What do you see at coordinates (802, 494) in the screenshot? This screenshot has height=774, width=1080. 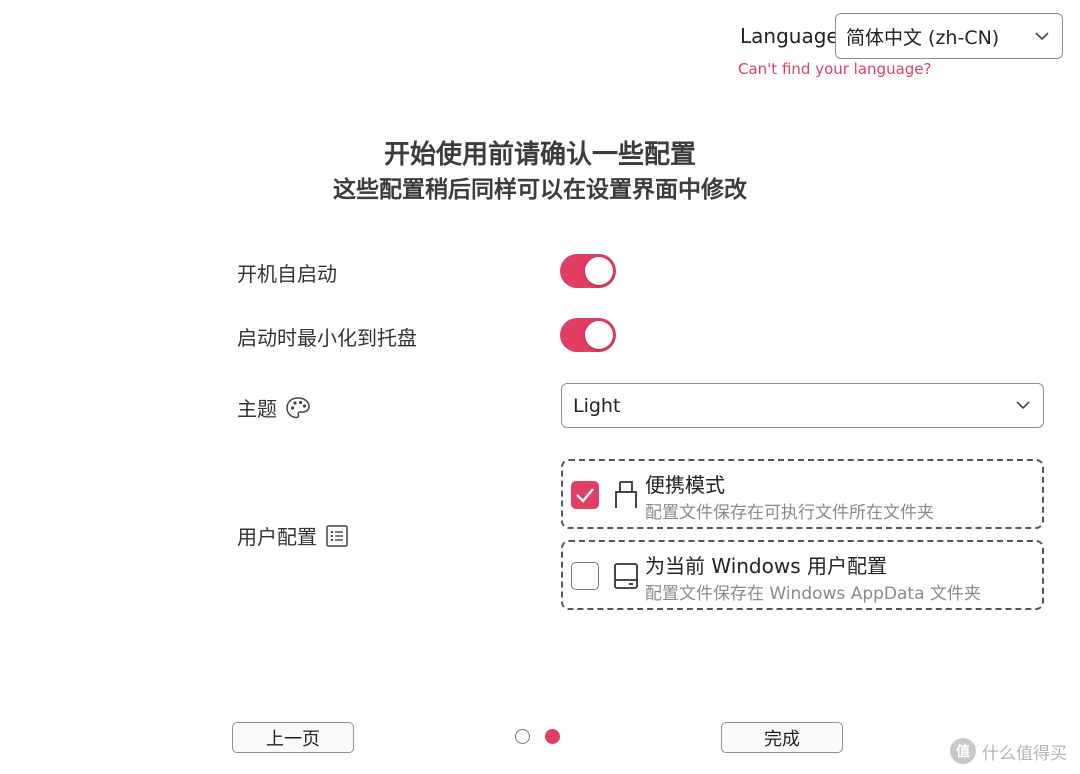 I see `portable-mode-option: 便携模式 配置文件保存在可执行文件所在文件夹` at bounding box center [802, 494].